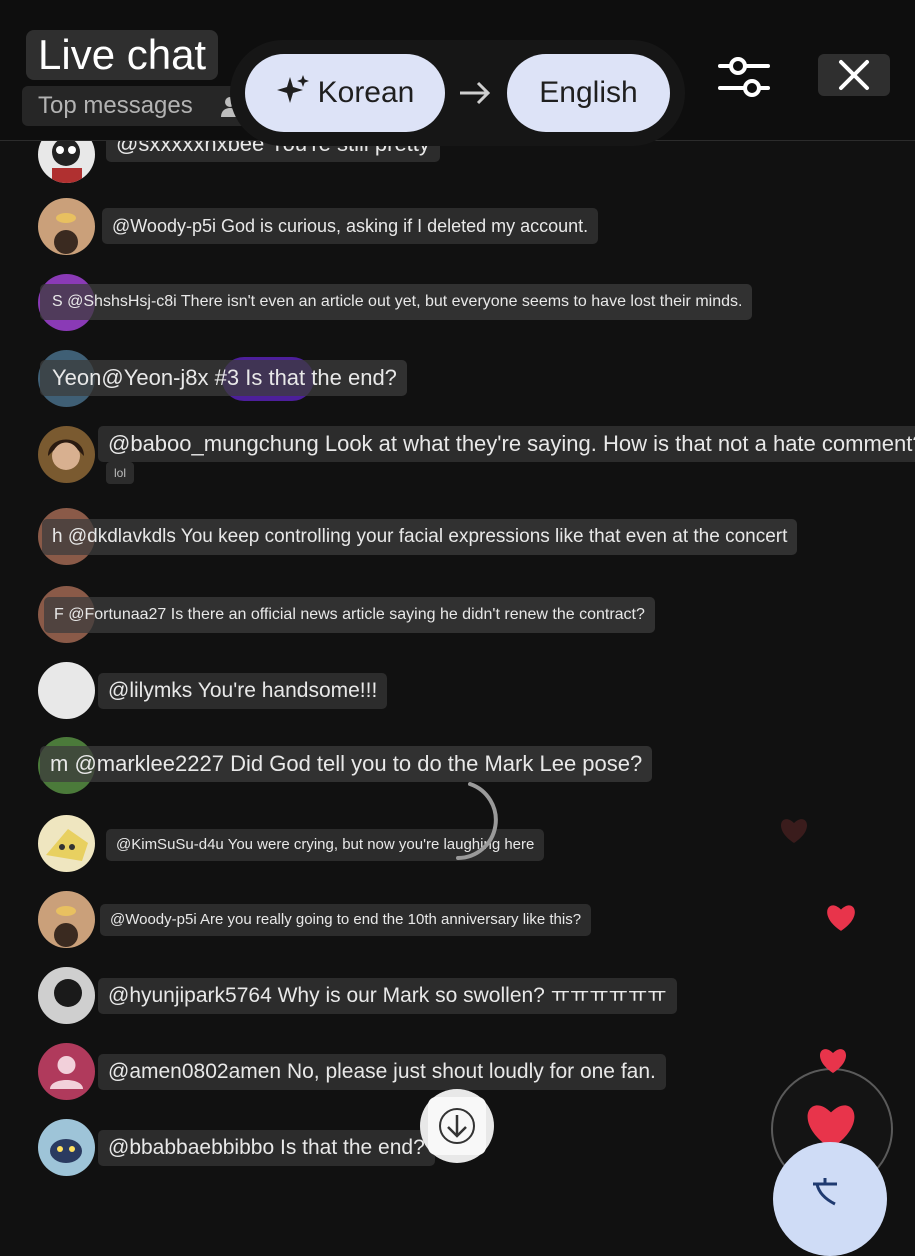  I want to click on message-bubble: Yeon@Yeon-j8x #3 Is that the end?, so click(223, 378).